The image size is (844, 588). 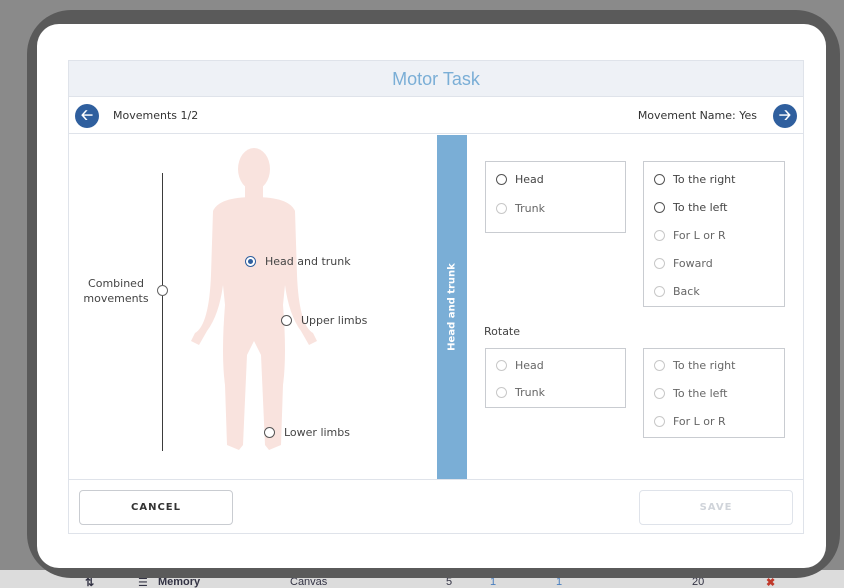 What do you see at coordinates (162, 290) in the screenshot?
I see `combined-movements-radio` at bounding box center [162, 290].